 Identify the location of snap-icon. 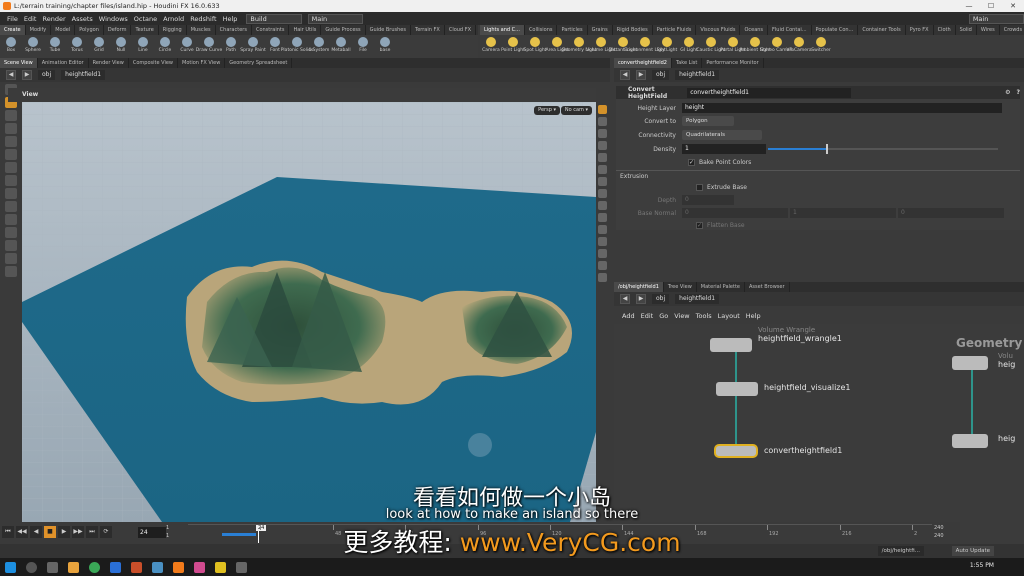
(11, 180).